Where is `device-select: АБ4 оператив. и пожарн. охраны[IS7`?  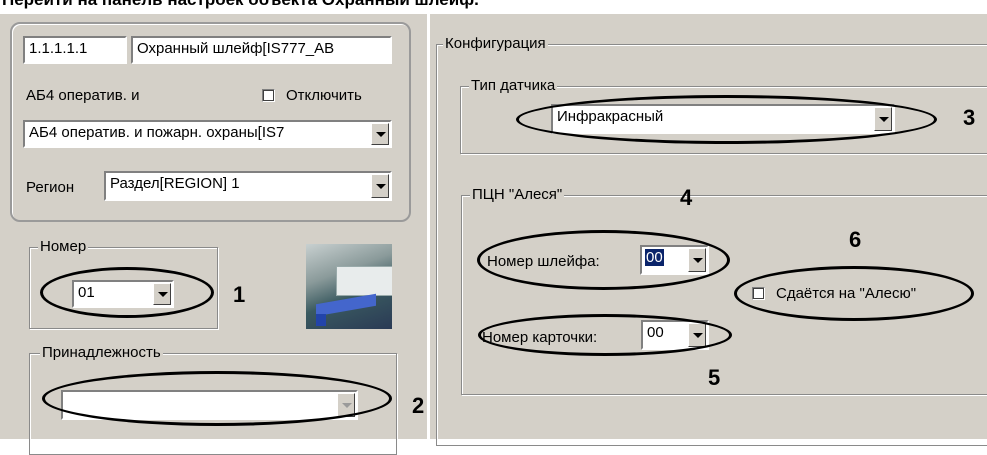
device-select: АБ4 оператив. и пожарн. охраны[IS7 is located at coordinates (207, 134).